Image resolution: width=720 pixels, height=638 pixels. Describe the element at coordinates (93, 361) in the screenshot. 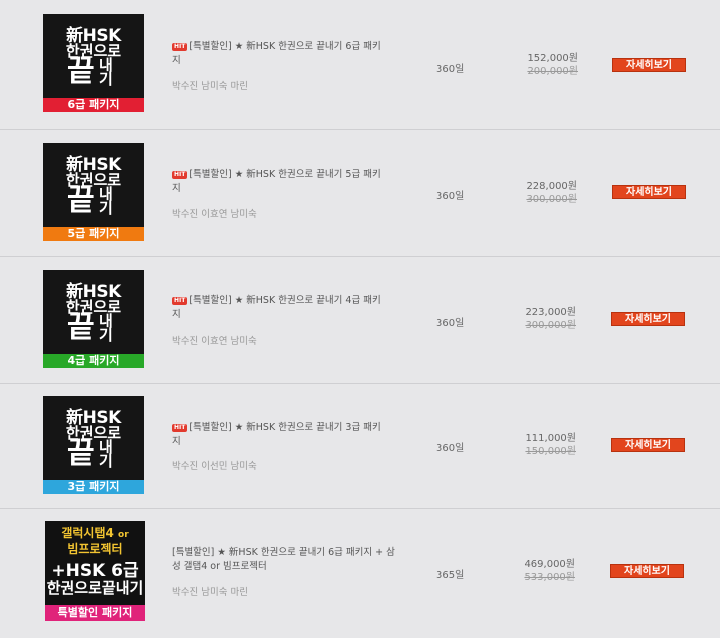

I see `thumb-band: 4급 패키지` at that location.